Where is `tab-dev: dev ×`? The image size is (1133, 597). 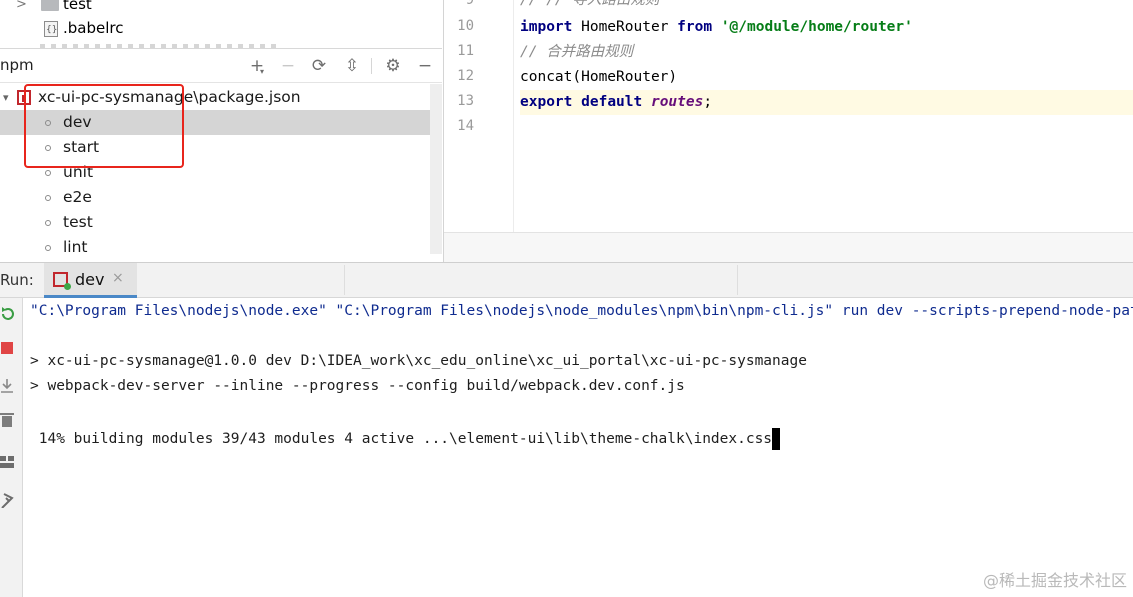
tab-dev: dev × is located at coordinates (90, 280).